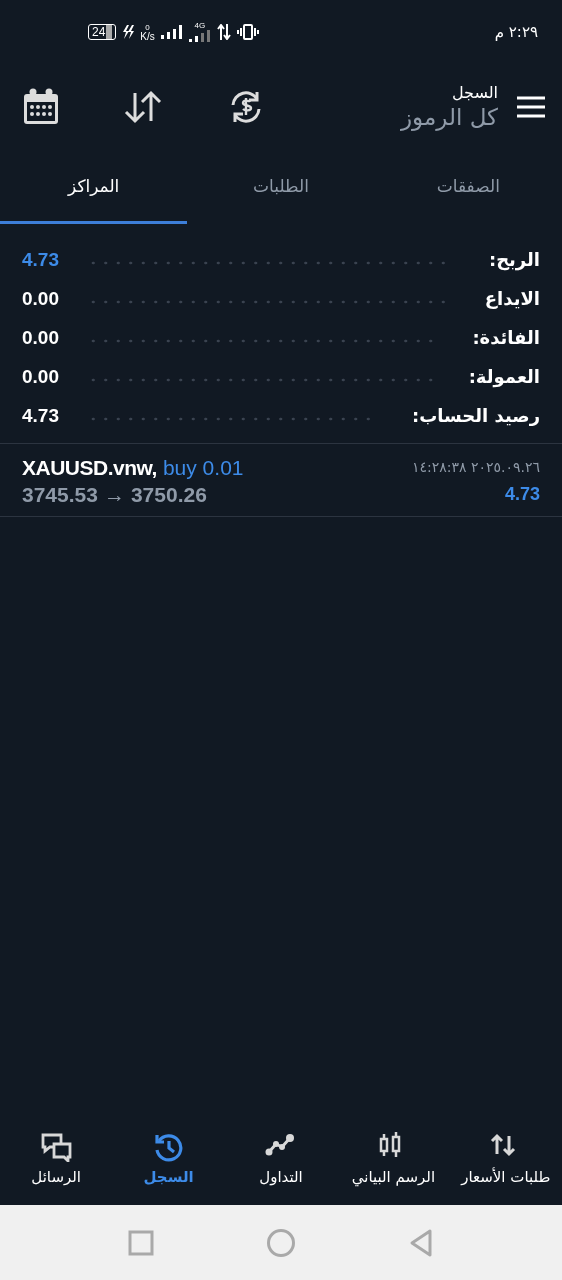 The image size is (562, 1280). I want to click on tab: المراكز, so click(94, 187).